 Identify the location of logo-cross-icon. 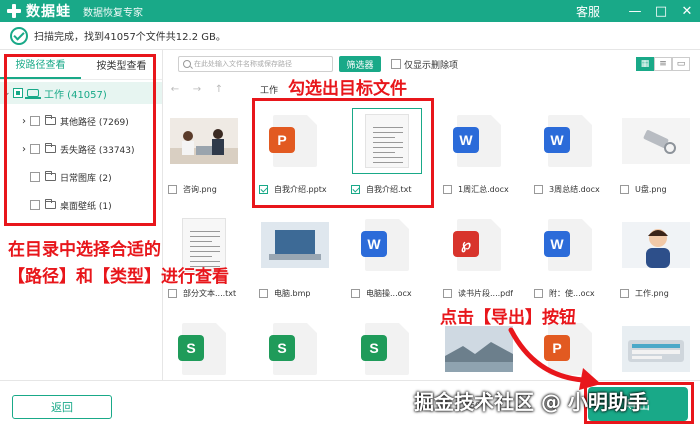
(14, 11).